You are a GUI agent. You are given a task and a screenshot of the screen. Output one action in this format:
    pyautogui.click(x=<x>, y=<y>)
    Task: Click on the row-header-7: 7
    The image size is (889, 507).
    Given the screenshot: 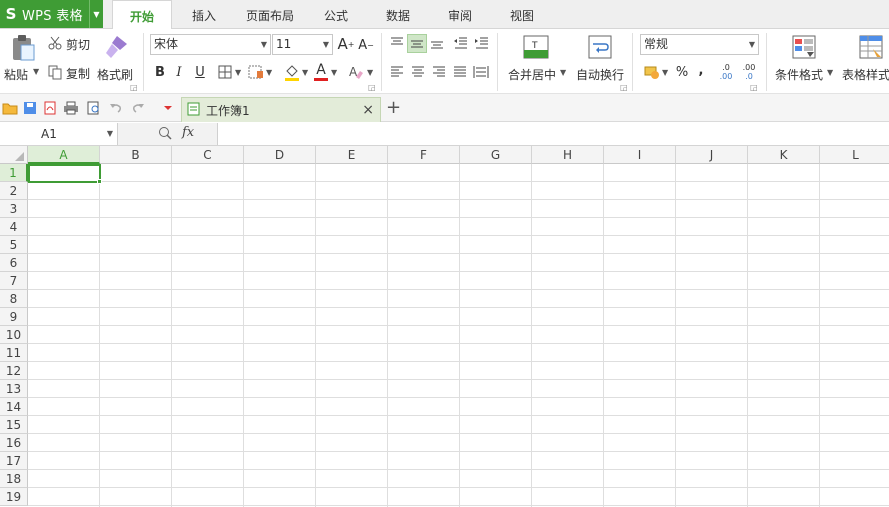 What is the action you would take?
    pyautogui.click(x=14, y=281)
    